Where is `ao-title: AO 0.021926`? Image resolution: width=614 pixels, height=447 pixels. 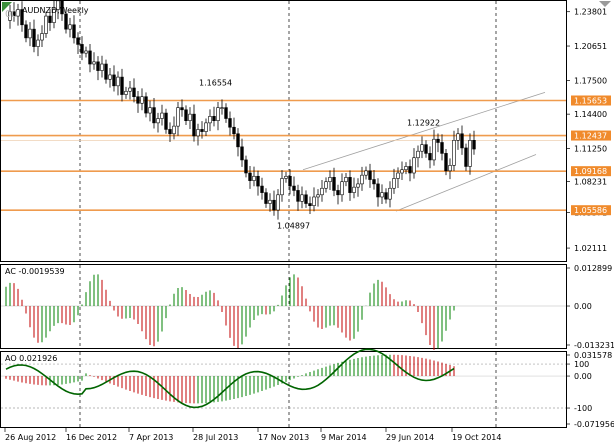
ao-title: AO 0.021926 is located at coordinates (31, 358).